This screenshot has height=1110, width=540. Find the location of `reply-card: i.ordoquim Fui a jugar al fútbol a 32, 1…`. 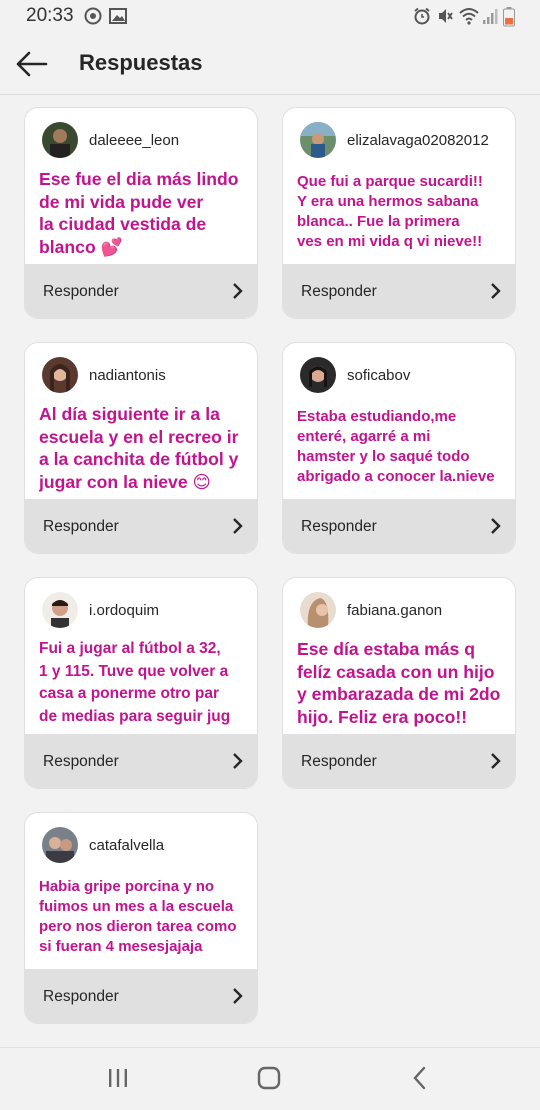

reply-card: i.ordoquim Fui a jugar al fútbol a 32, 1… is located at coordinates (141, 683).